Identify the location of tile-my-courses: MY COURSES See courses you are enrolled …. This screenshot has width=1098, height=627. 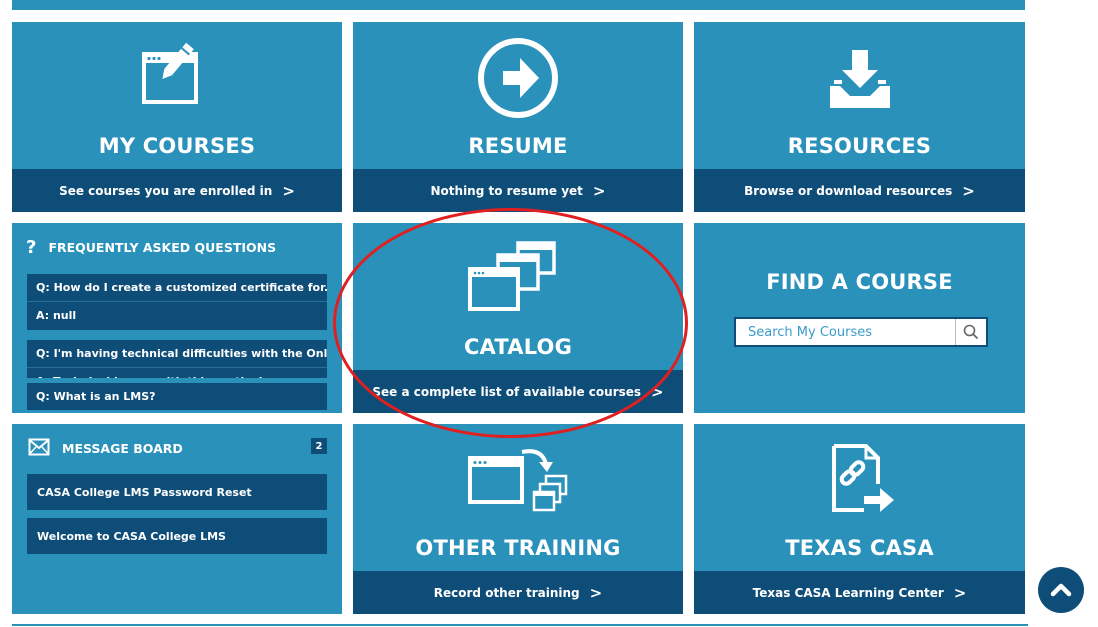
(177, 117).